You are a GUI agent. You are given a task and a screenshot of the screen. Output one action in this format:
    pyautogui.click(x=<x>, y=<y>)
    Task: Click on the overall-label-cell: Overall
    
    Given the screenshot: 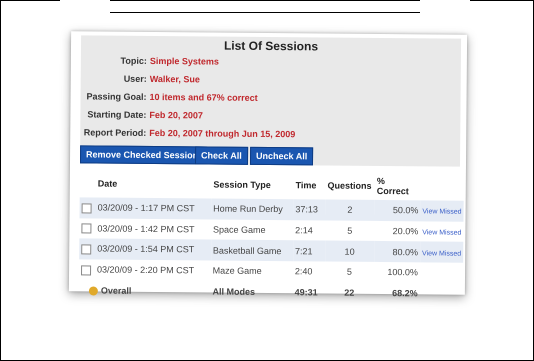 What is the action you would take?
    pyautogui.click(x=145, y=290)
    